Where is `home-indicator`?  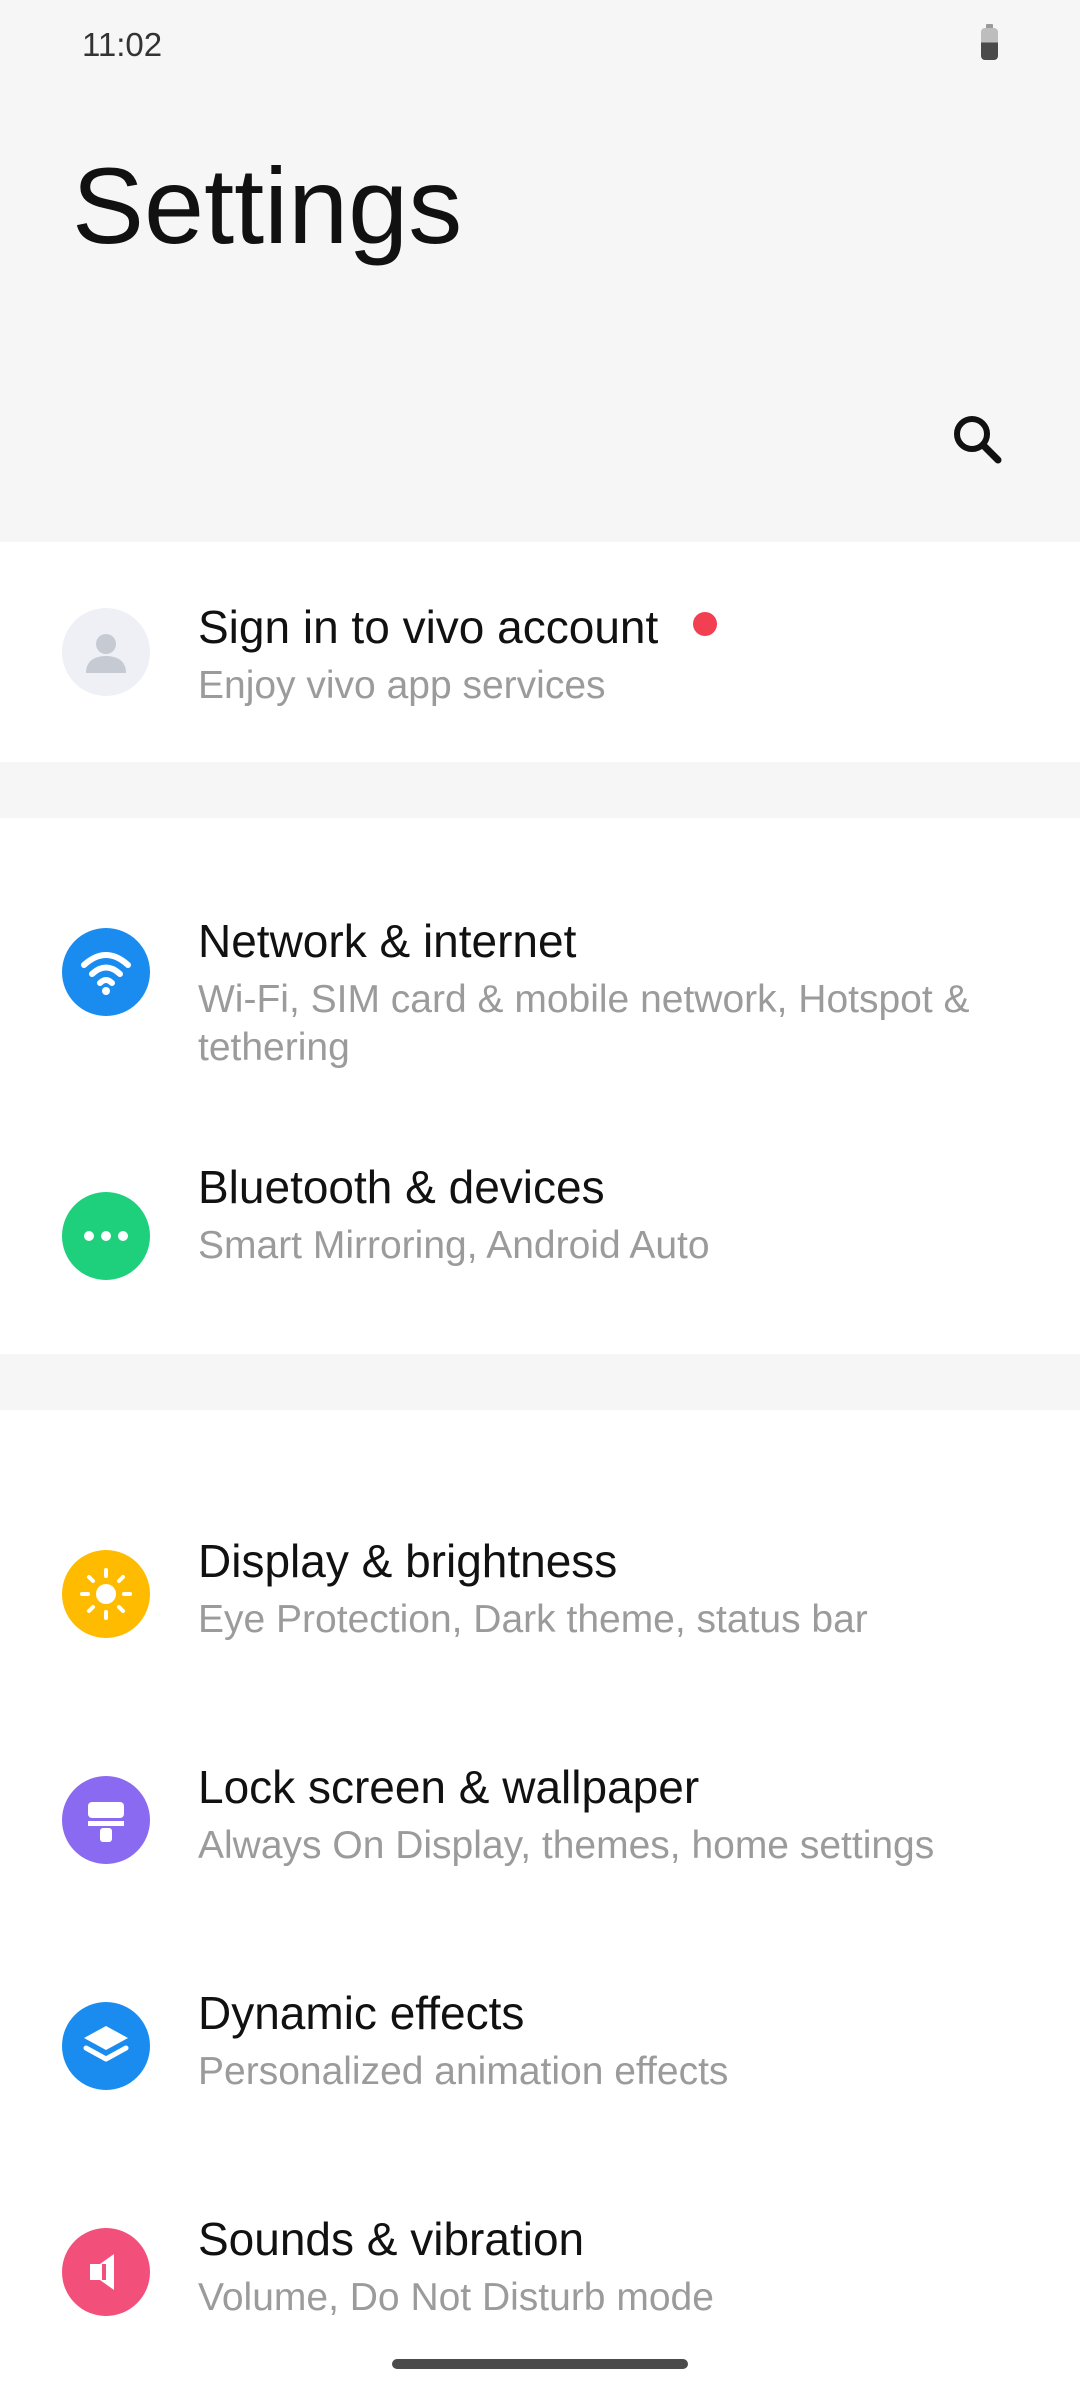
home-indicator is located at coordinates (540, 2364).